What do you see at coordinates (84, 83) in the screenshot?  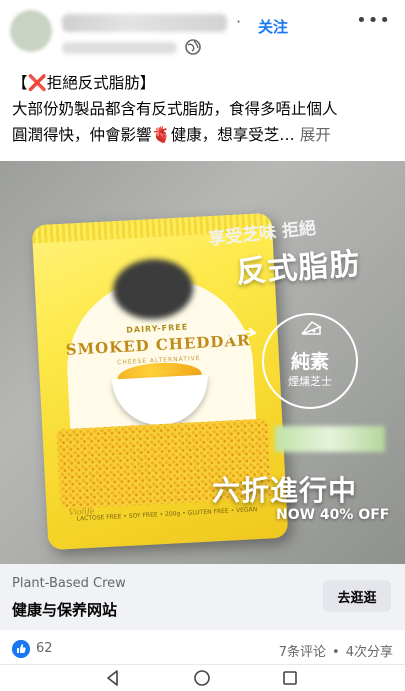 I see `post-text-headline: 【❌拒絕反式脂肪】` at bounding box center [84, 83].